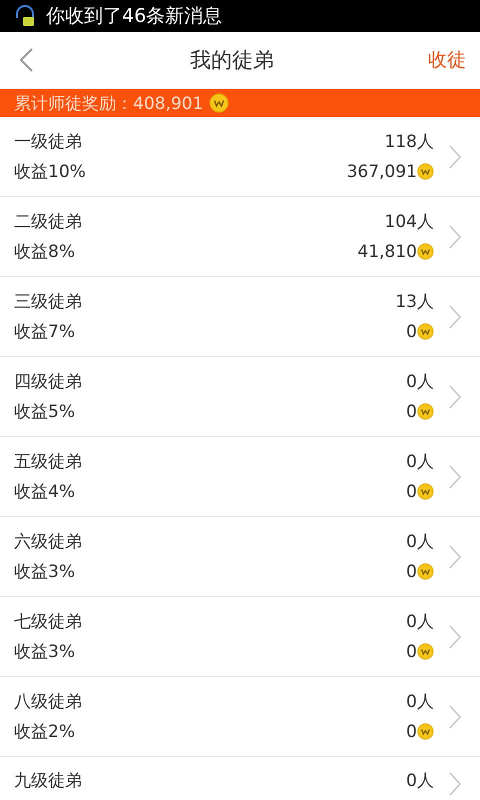 The image size is (480, 800). What do you see at coordinates (381, 172) in the screenshot?
I see `earnings-amount: 367,091` at bounding box center [381, 172].